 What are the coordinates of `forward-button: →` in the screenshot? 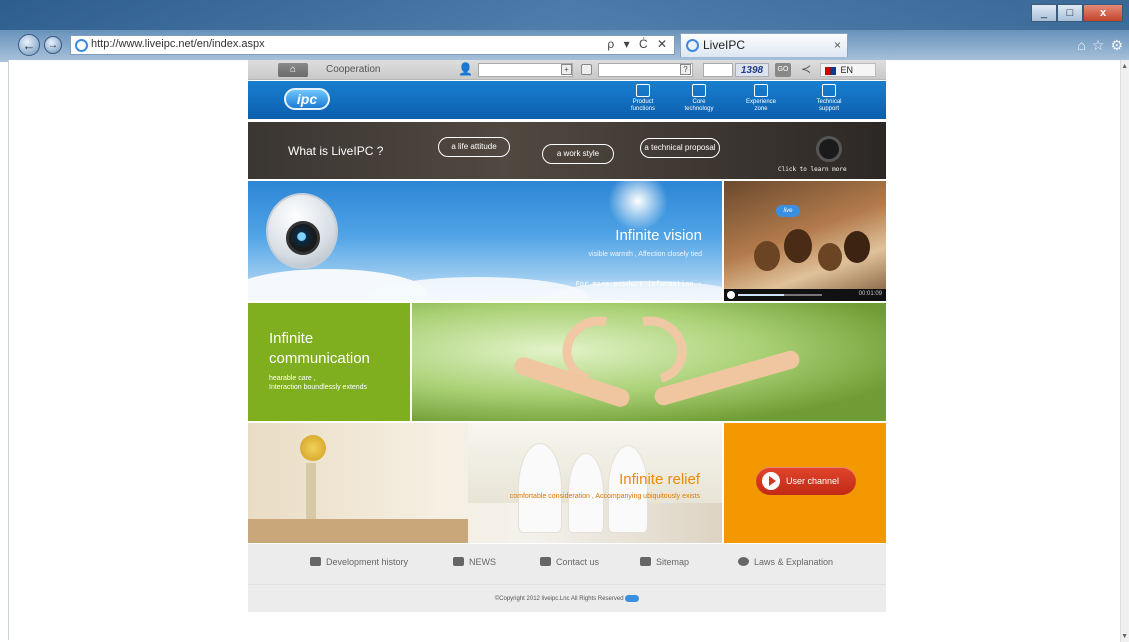 It's located at (53, 45).